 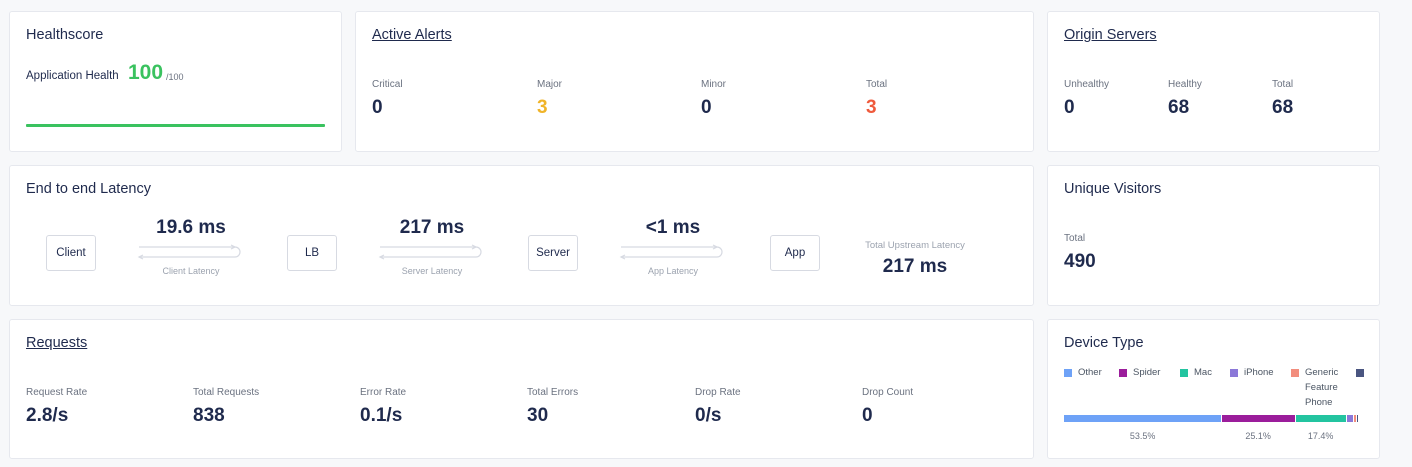 I want to click on server-latency-label: Server Latency, so click(x=432, y=271).